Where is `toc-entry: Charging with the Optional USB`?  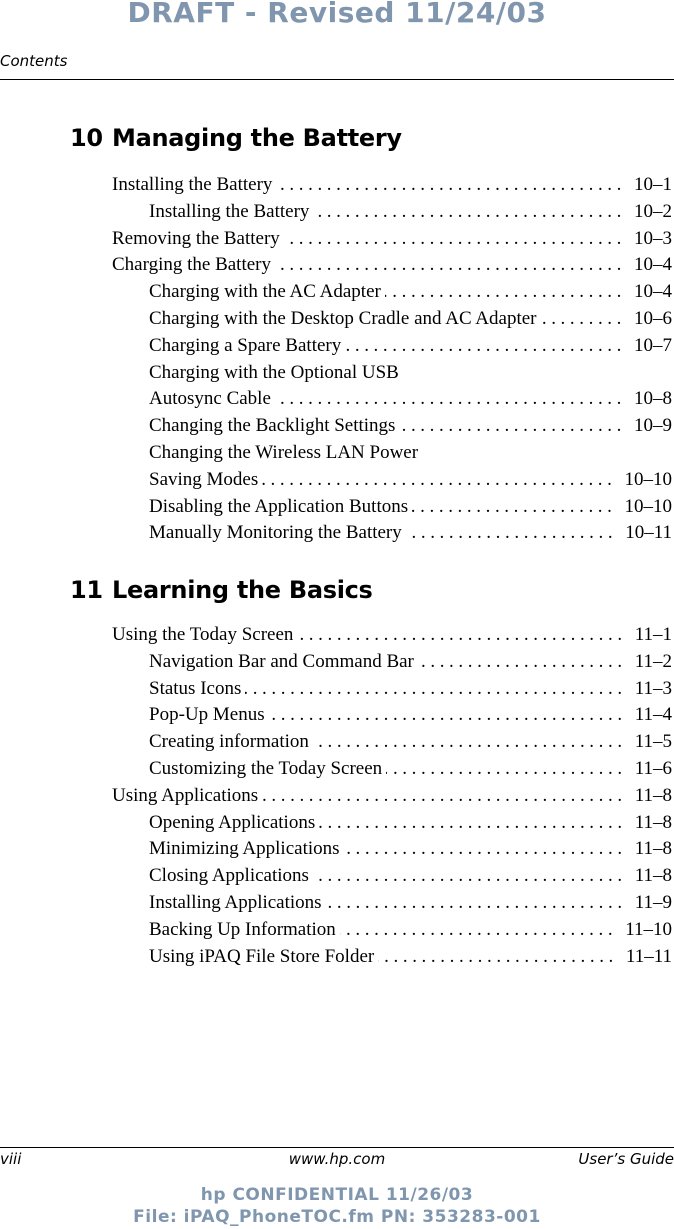 toc-entry: Charging with the Optional USB is located at coordinates (337, 373).